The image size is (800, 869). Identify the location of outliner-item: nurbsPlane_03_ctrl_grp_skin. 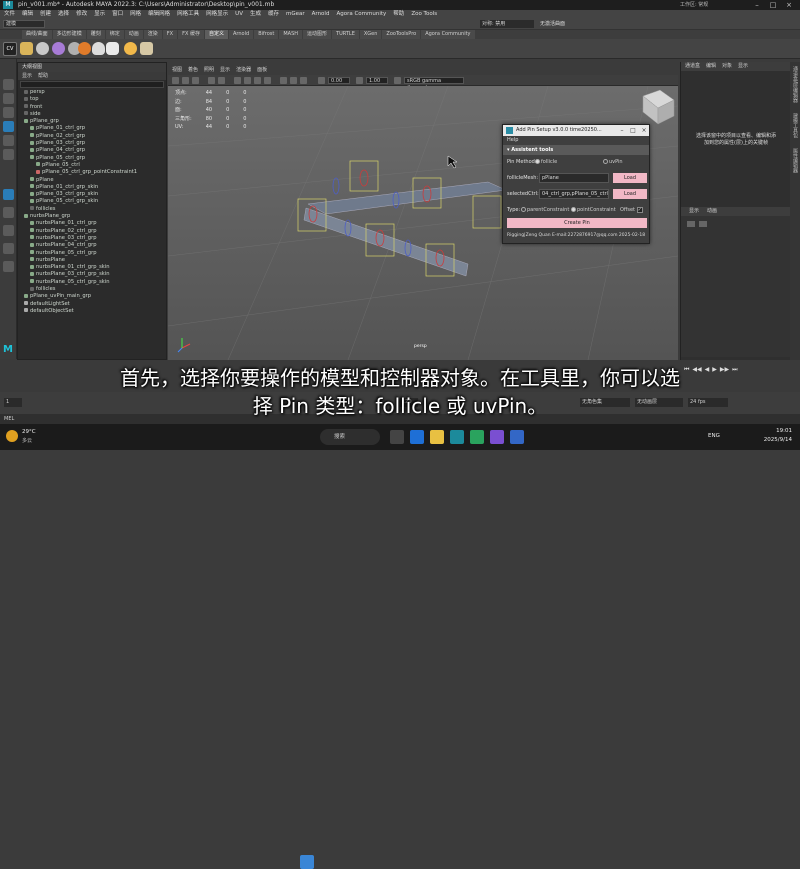
(92, 274).